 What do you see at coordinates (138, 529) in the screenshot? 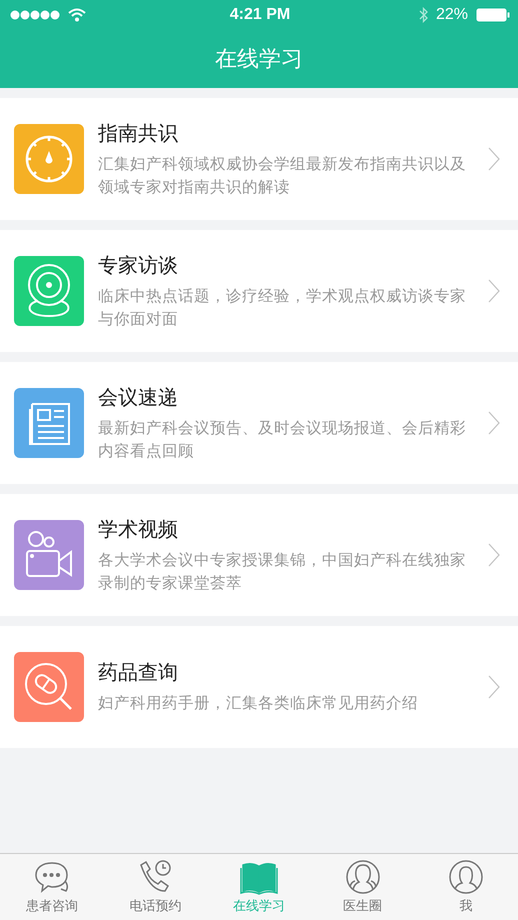
I see `item-title: 学术视频` at bounding box center [138, 529].